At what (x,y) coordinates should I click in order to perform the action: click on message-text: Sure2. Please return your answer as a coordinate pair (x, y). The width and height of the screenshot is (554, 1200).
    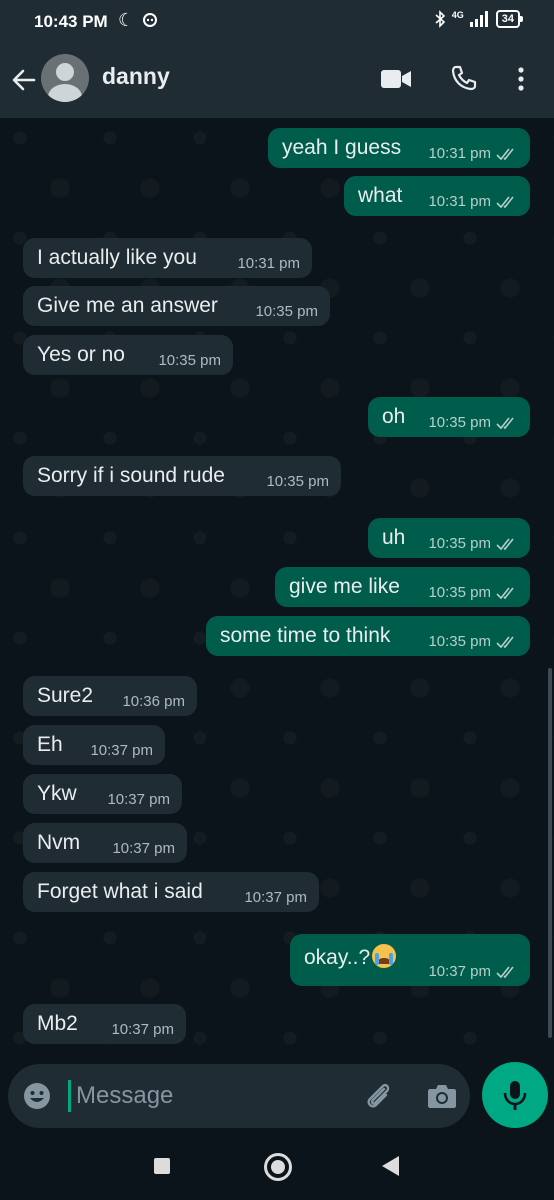
    Looking at the image, I should click on (65, 695).